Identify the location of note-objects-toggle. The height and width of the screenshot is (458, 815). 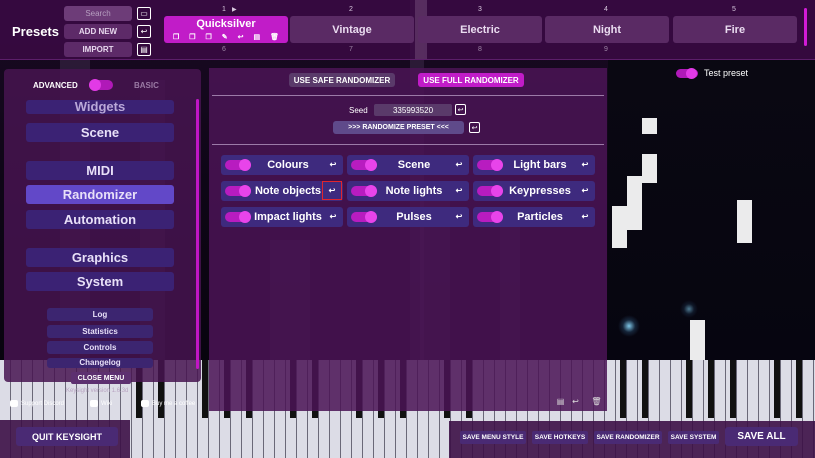
(238, 191).